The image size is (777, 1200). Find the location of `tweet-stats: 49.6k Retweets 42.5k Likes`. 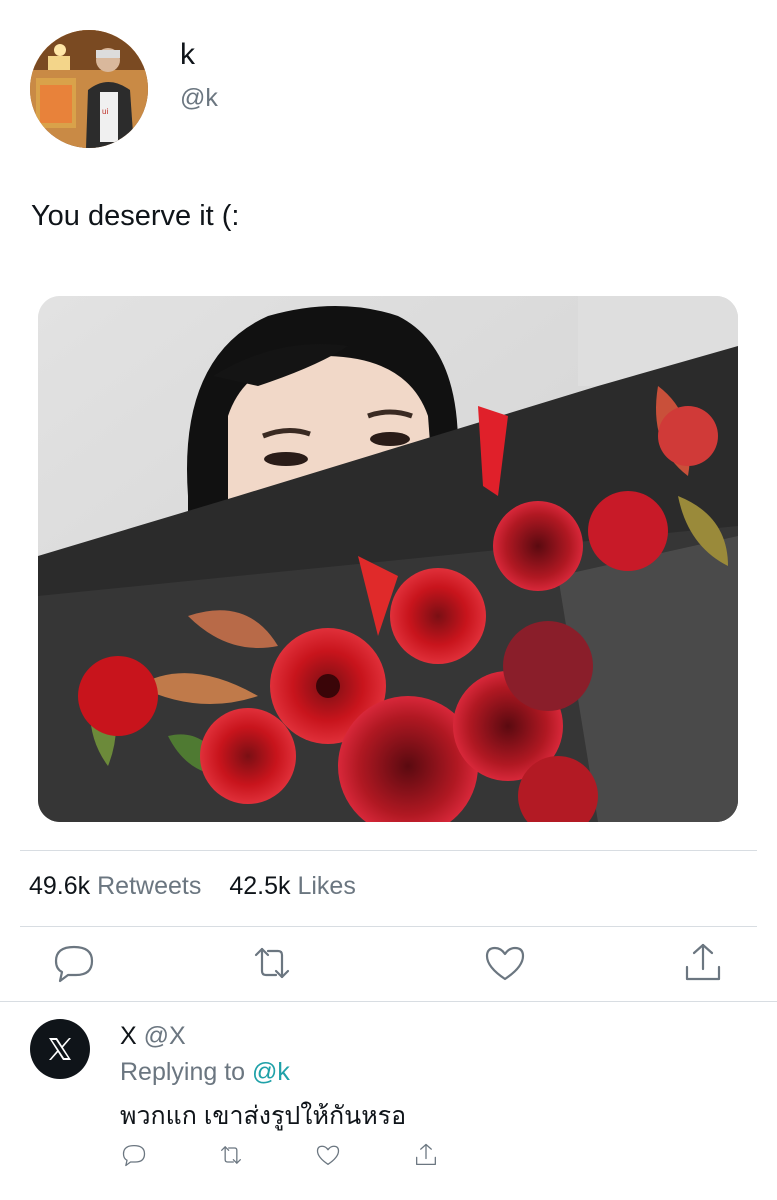

tweet-stats: 49.6k Retweets 42.5k Likes is located at coordinates (192, 886).